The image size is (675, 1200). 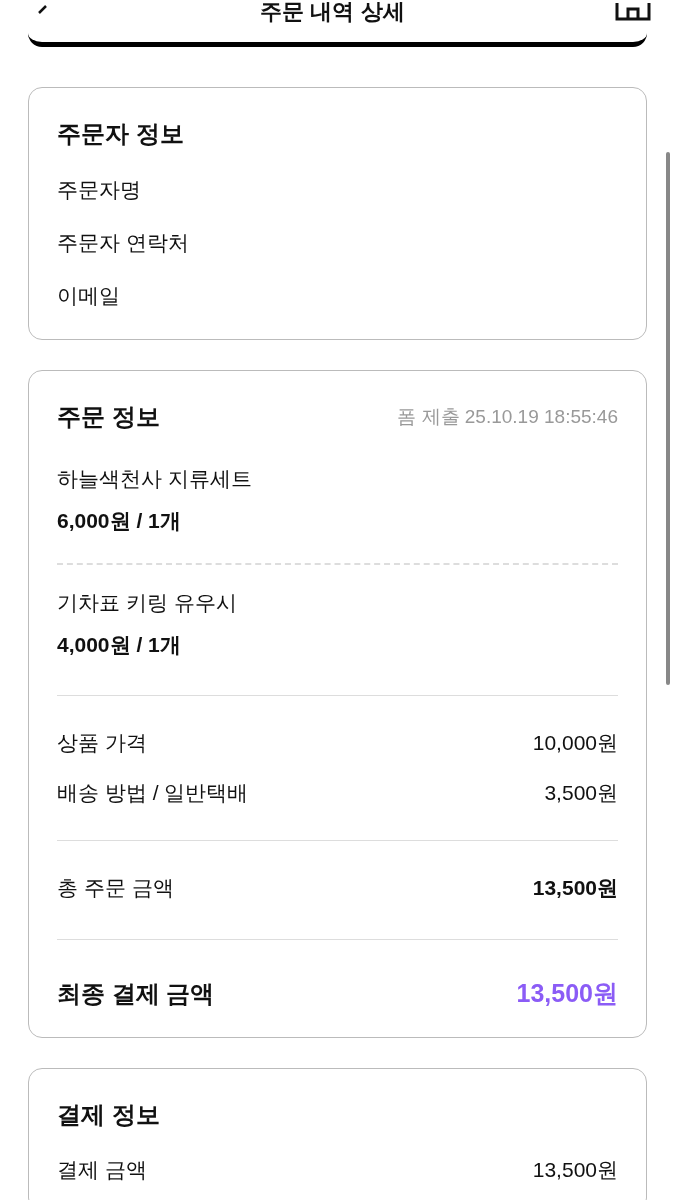 I want to click on cost-value: 3,500원, so click(x=581, y=793).